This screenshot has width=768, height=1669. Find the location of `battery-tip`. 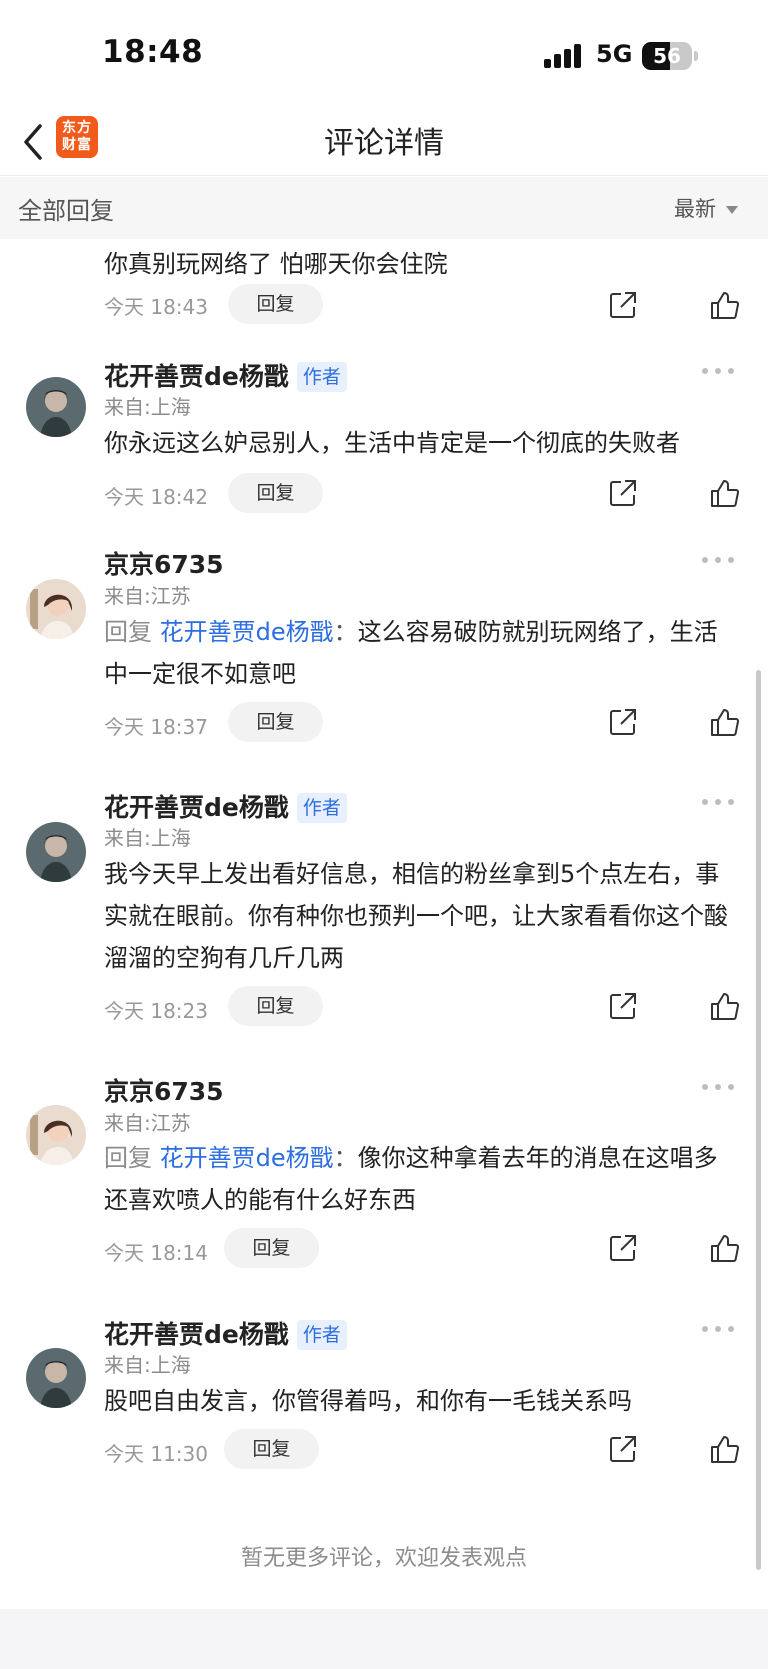

battery-tip is located at coordinates (696, 56).